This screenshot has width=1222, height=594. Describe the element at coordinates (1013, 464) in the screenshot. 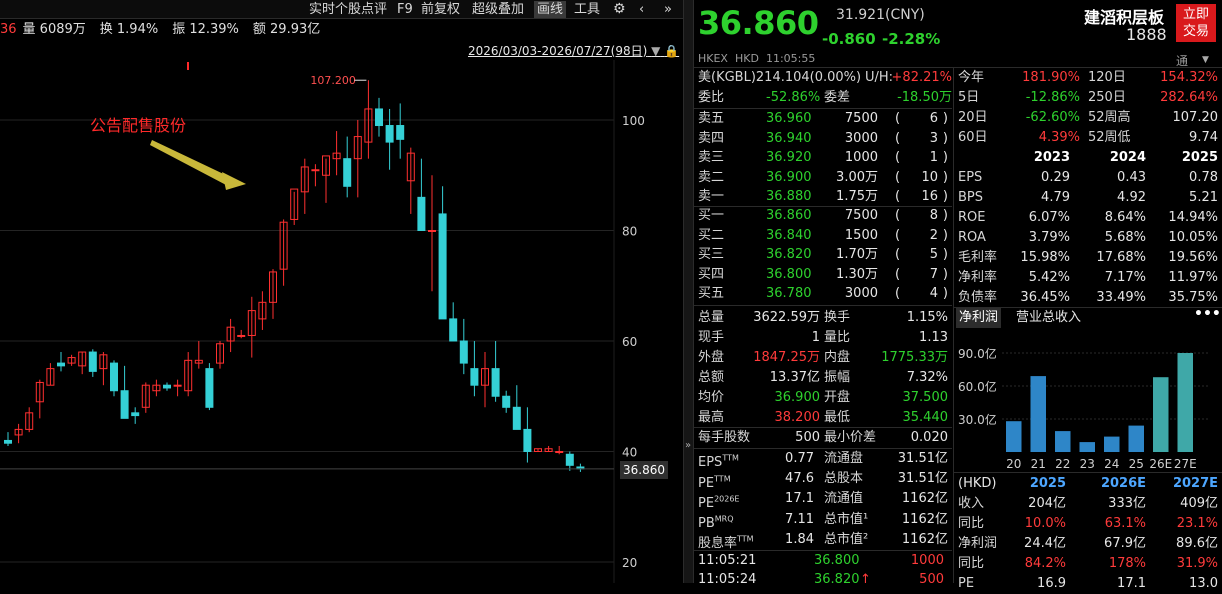

I see `mini-x-tick: 20` at that location.